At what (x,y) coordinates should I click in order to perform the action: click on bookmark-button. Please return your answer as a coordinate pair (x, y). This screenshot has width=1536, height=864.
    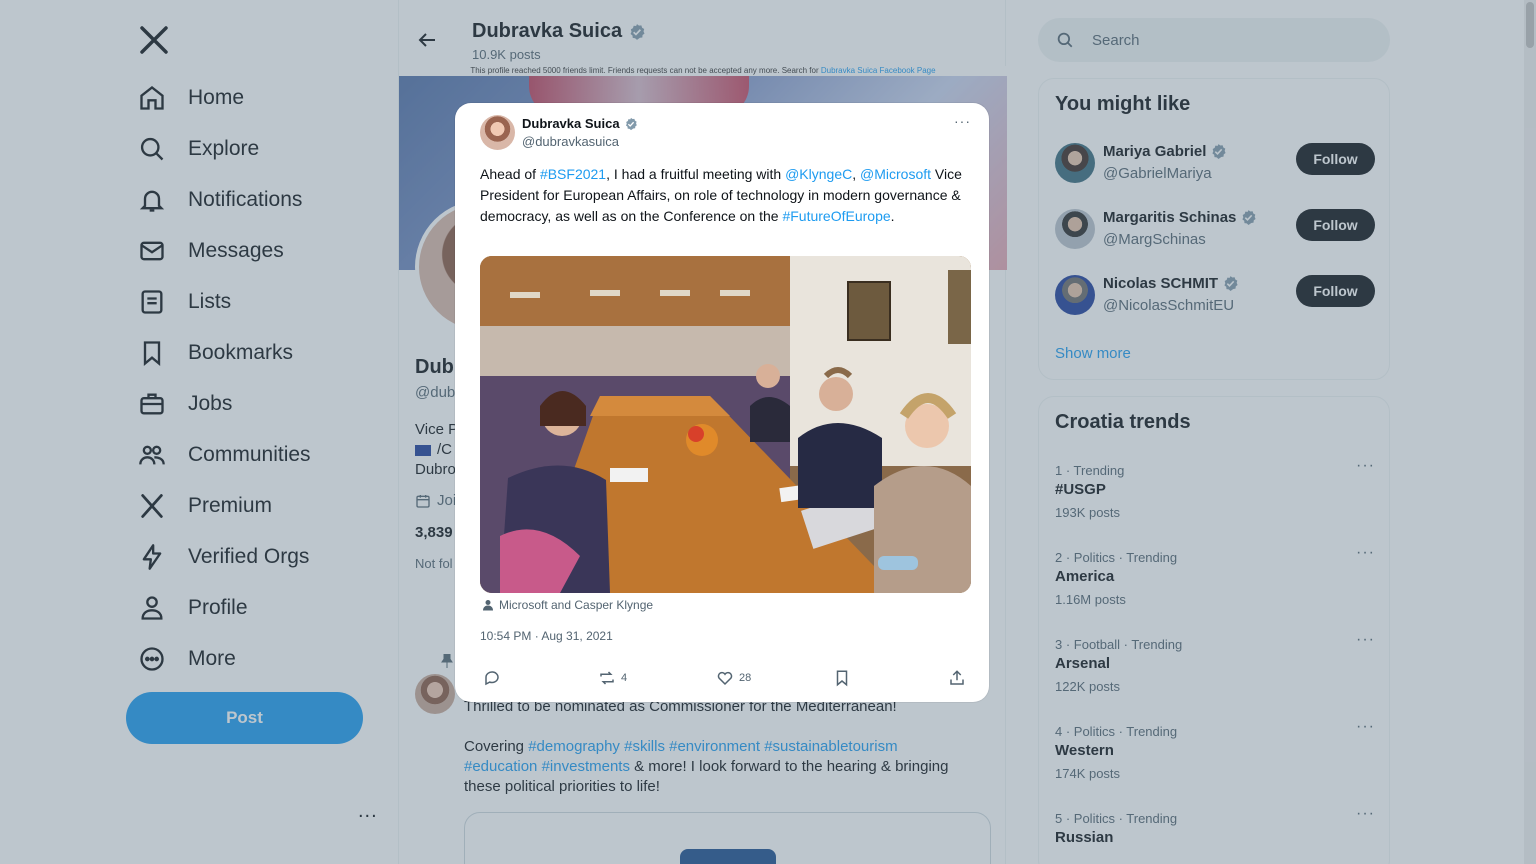
    Looking at the image, I should click on (844, 678).